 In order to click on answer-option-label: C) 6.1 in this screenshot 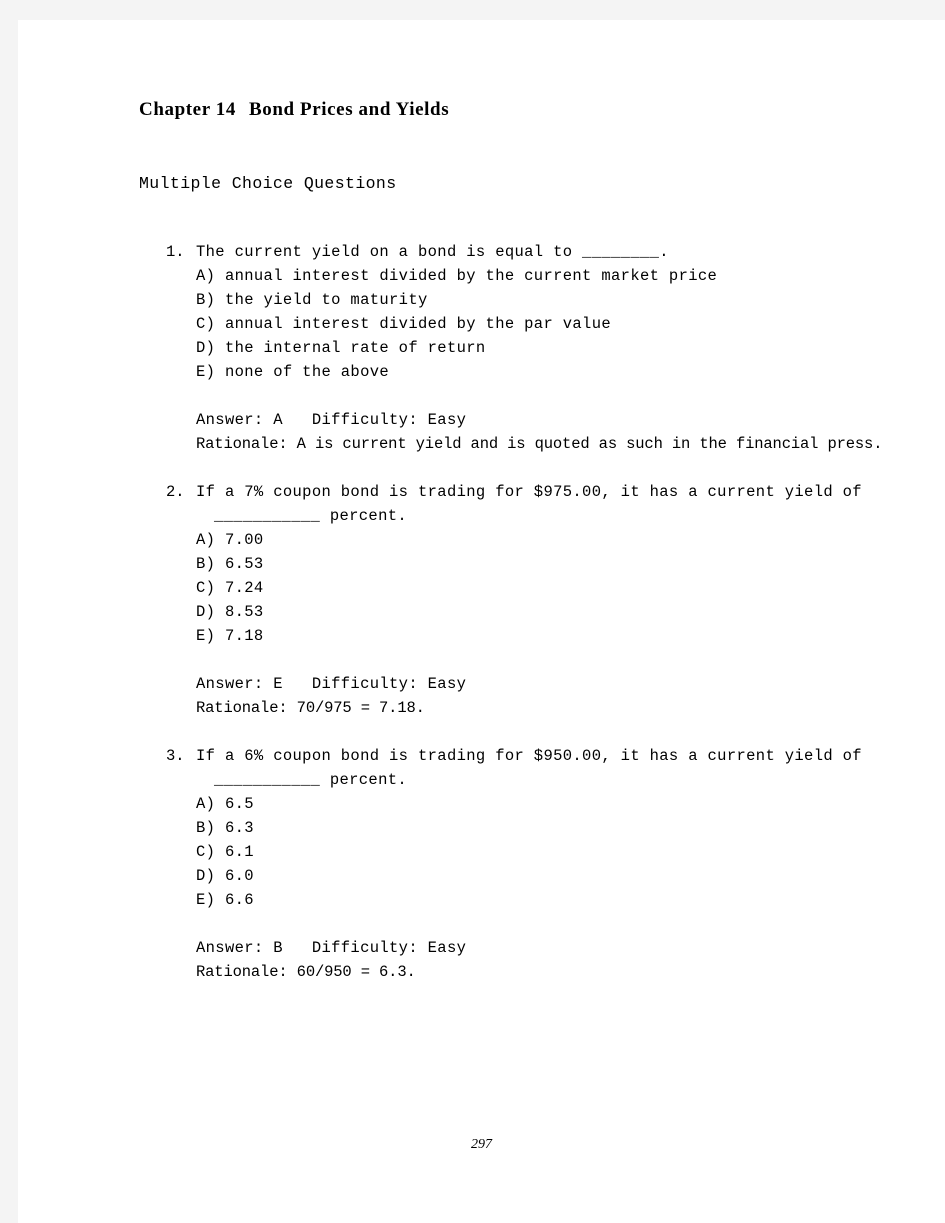, I will do `click(225, 852)`.